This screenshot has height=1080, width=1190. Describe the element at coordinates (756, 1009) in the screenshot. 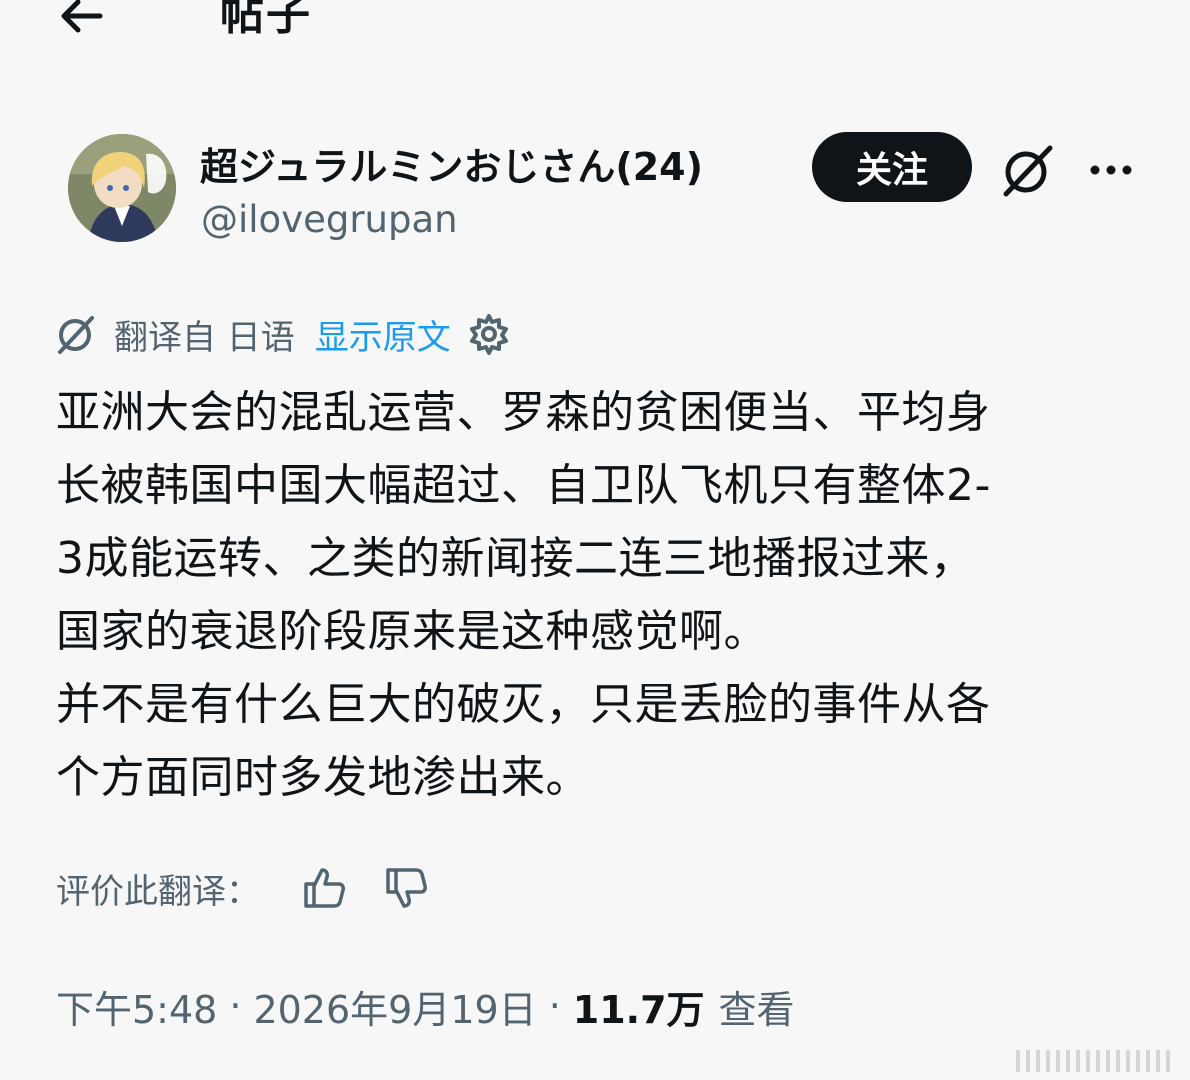

I see `views-label: 查看` at that location.